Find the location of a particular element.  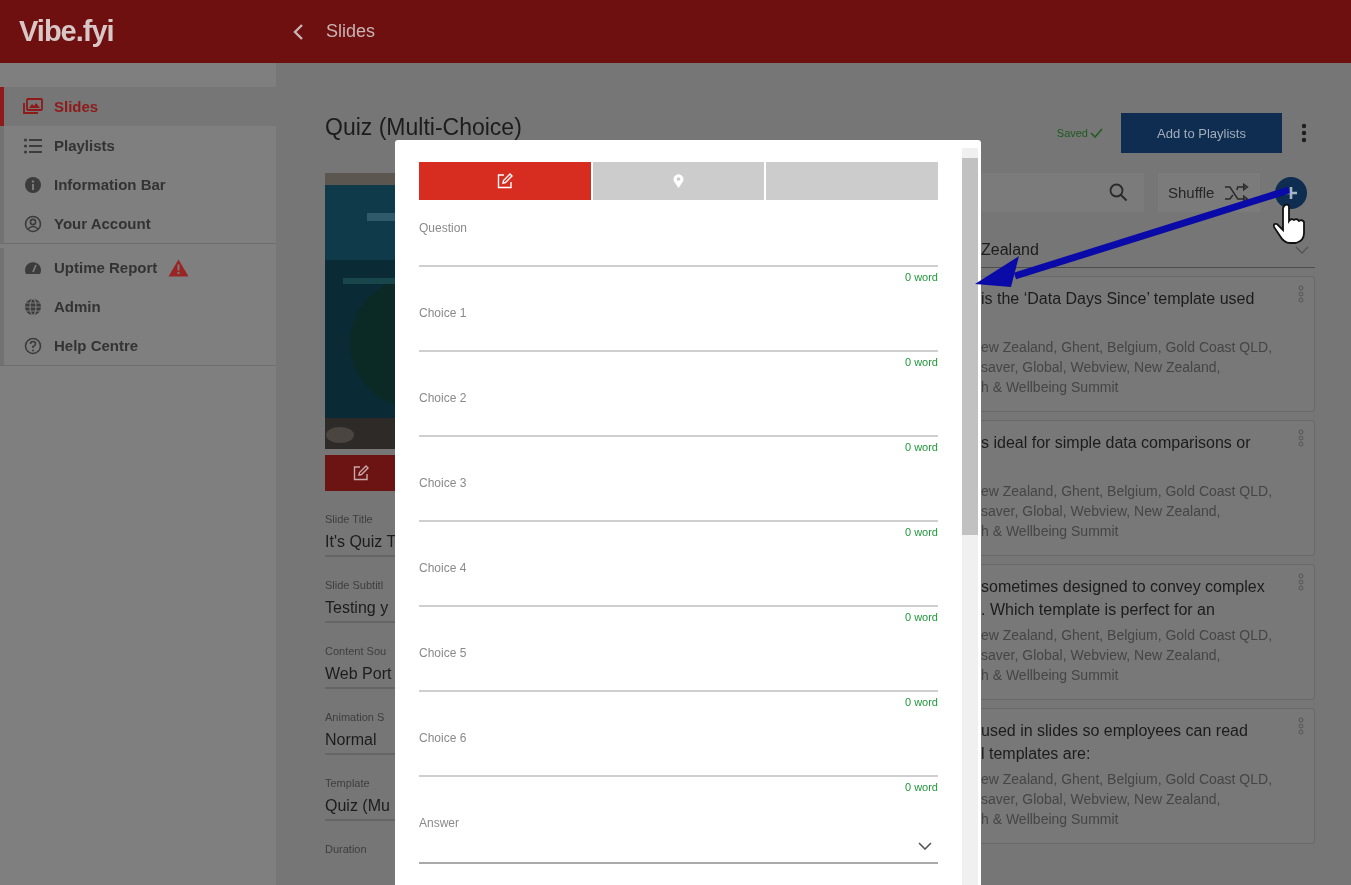

field-label: Choice 4 is located at coordinates (443, 568).